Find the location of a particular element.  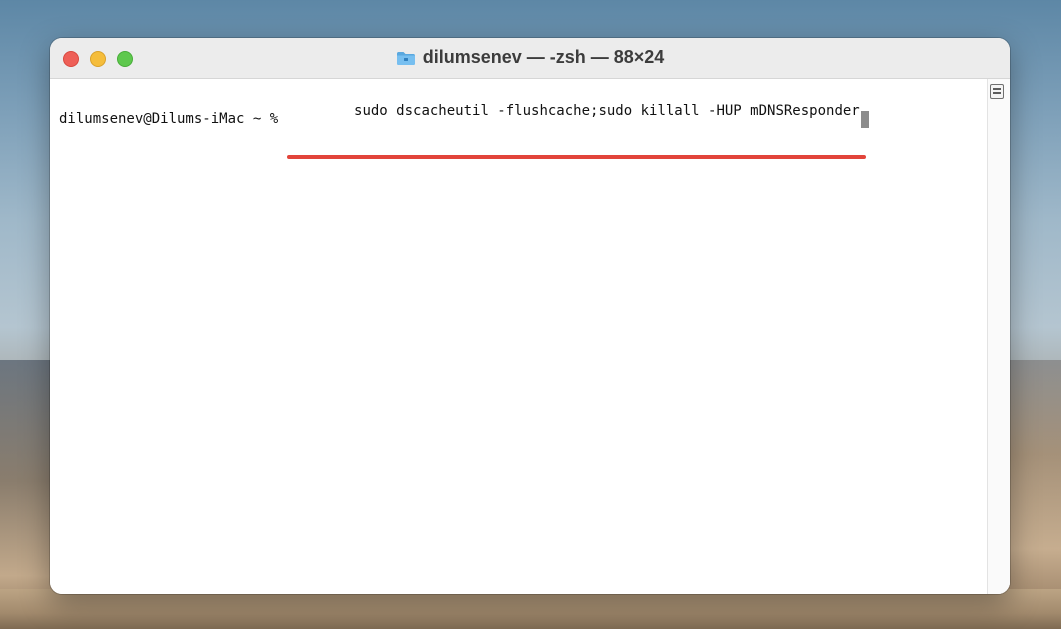

scroll-marker-icon is located at coordinates (997, 91).